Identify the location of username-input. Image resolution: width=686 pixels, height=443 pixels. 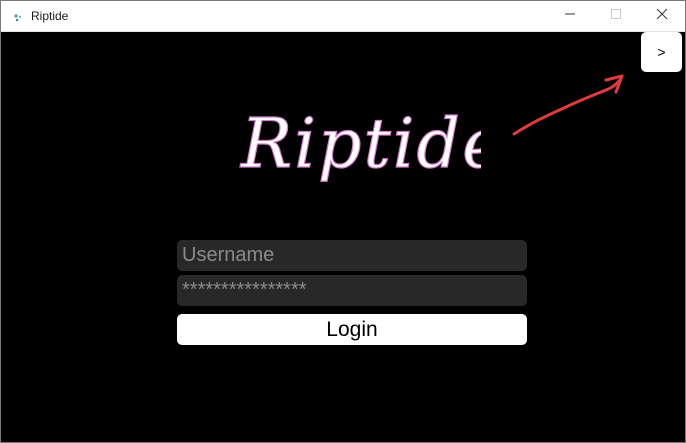
(352, 255).